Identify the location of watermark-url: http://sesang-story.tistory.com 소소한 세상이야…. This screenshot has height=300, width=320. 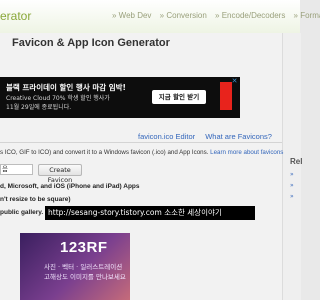
(150, 213).